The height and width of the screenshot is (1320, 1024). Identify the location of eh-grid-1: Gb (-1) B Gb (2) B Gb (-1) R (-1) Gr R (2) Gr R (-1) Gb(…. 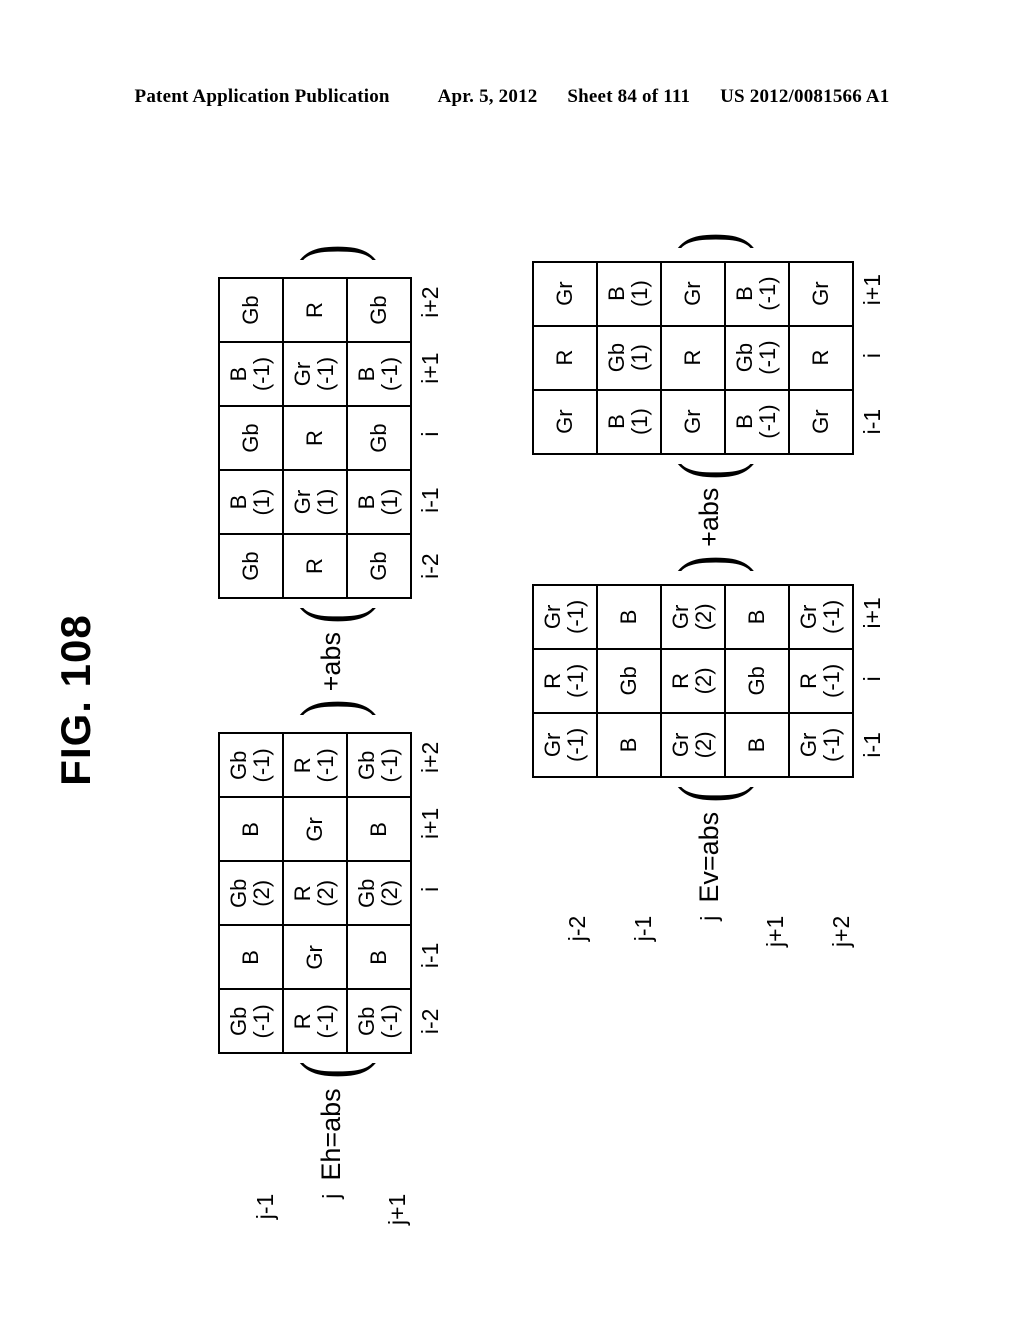
(331, 889).